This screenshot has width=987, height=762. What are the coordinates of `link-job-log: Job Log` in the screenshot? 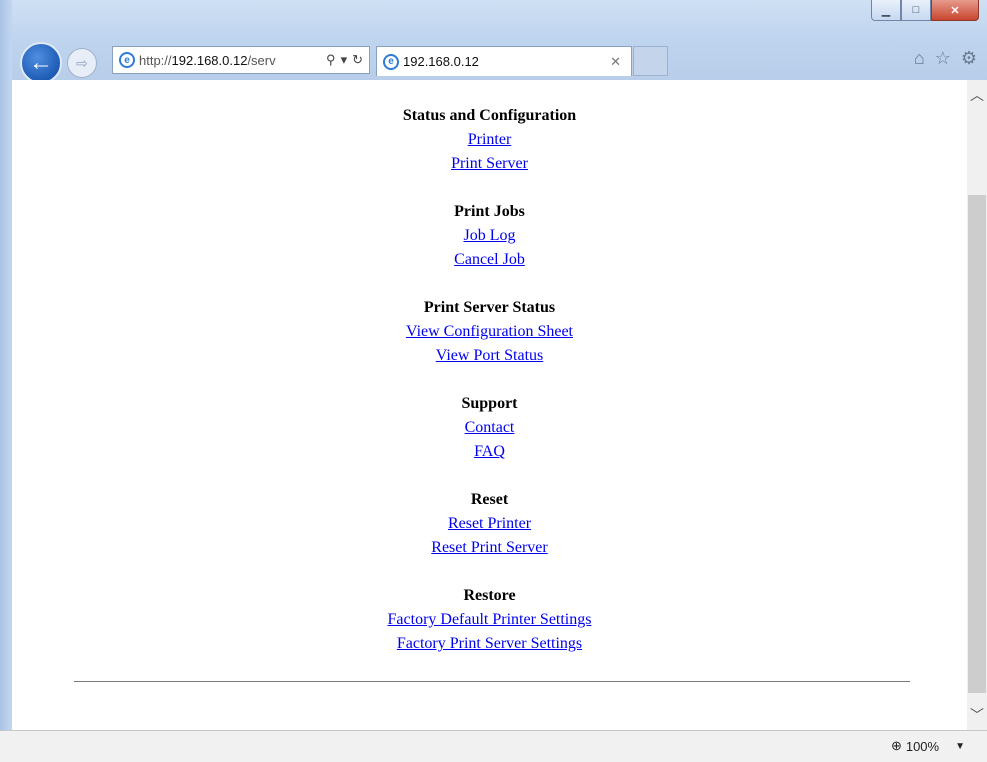 It's located at (489, 236).